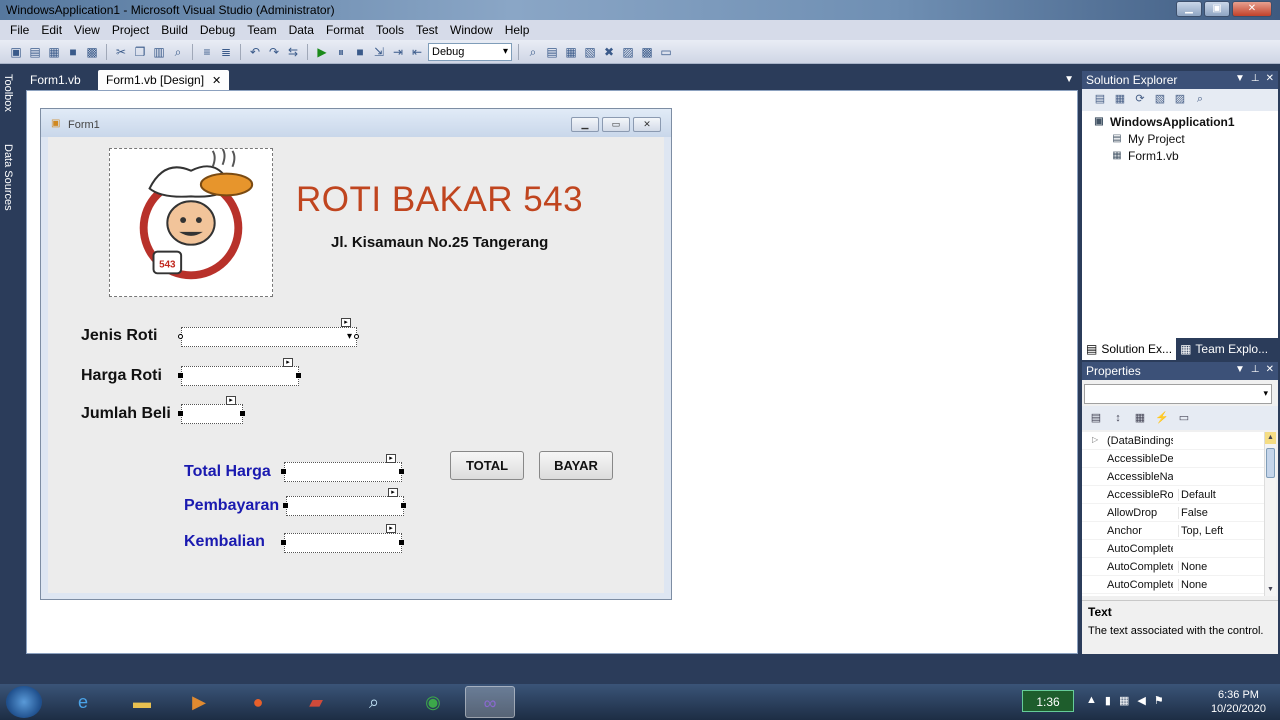 The width and height of the screenshot is (1280, 720). What do you see at coordinates (1252, 9) in the screenshot?
I see `close-button: ✕` at bounding box center [1252, 9].